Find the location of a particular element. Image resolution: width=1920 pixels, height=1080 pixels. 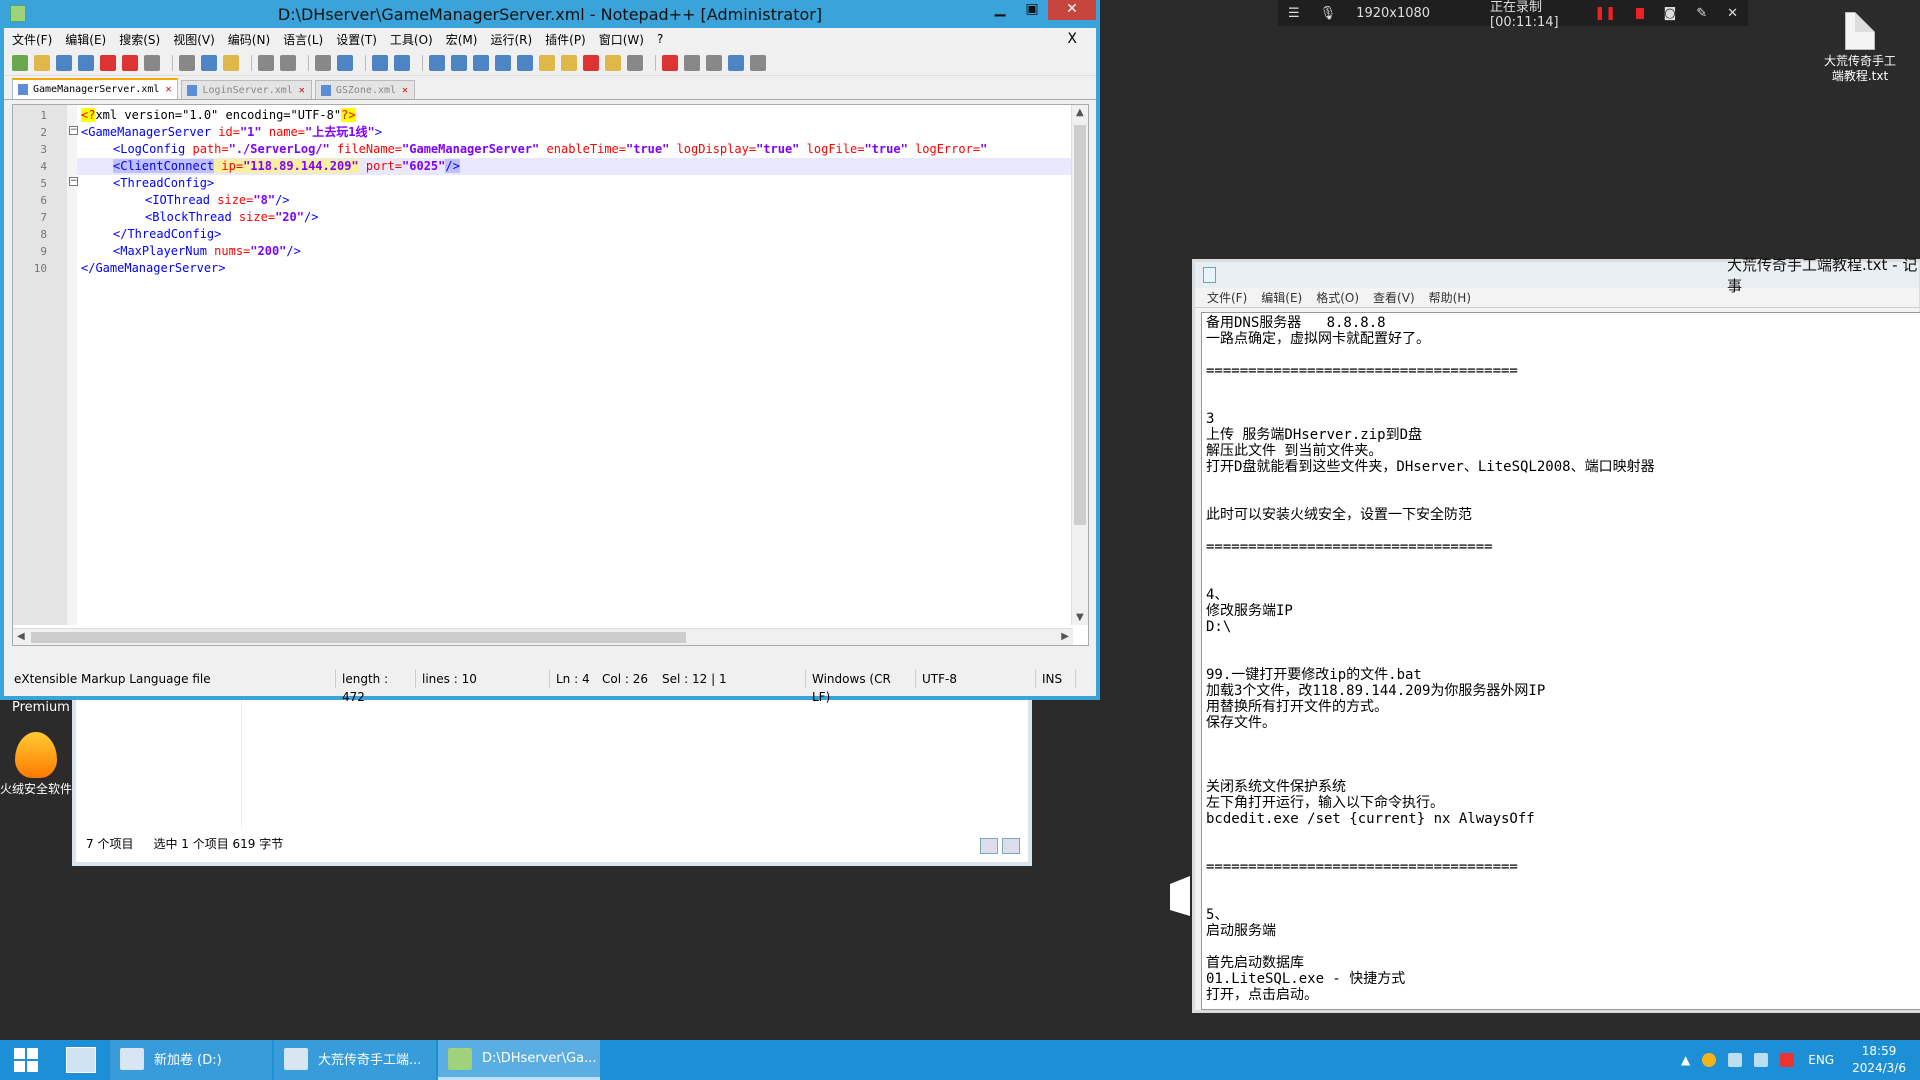

copy-icon is located at coordinates (209, 62).